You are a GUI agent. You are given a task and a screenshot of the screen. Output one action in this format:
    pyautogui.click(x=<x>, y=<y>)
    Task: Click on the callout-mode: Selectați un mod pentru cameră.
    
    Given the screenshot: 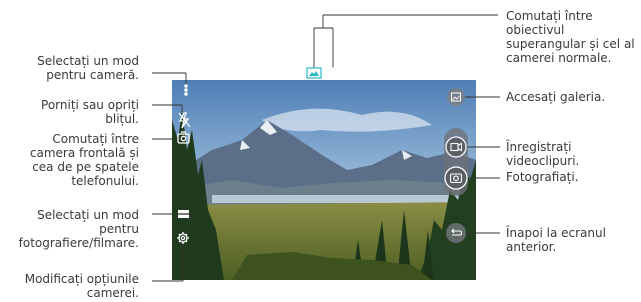 What is the action you would take?
    pyautogui.click(x=88, y=68)
    